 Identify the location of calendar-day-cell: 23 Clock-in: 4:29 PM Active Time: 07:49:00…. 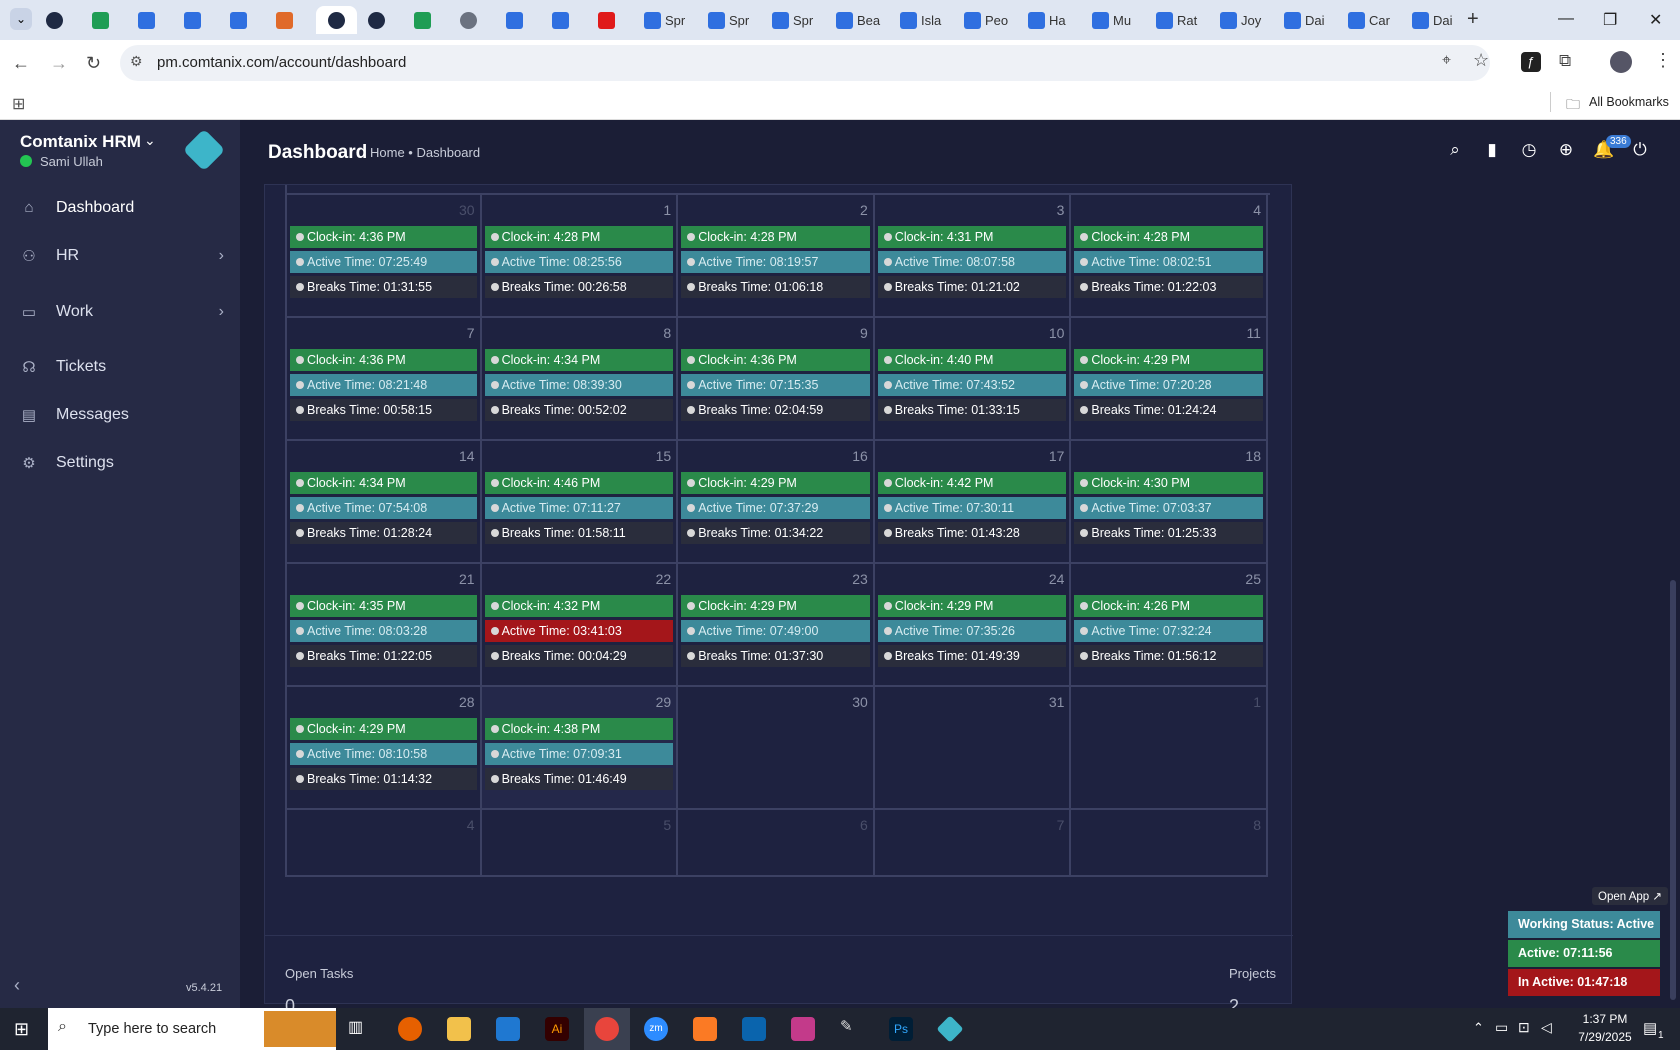
(776, 625).